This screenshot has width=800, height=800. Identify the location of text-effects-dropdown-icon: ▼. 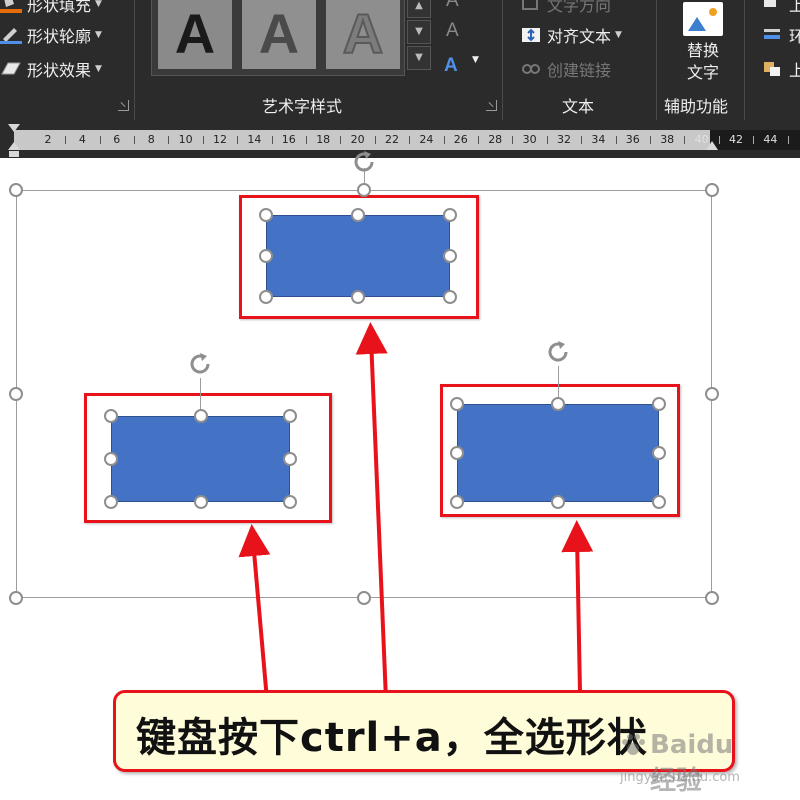
(475, 60).